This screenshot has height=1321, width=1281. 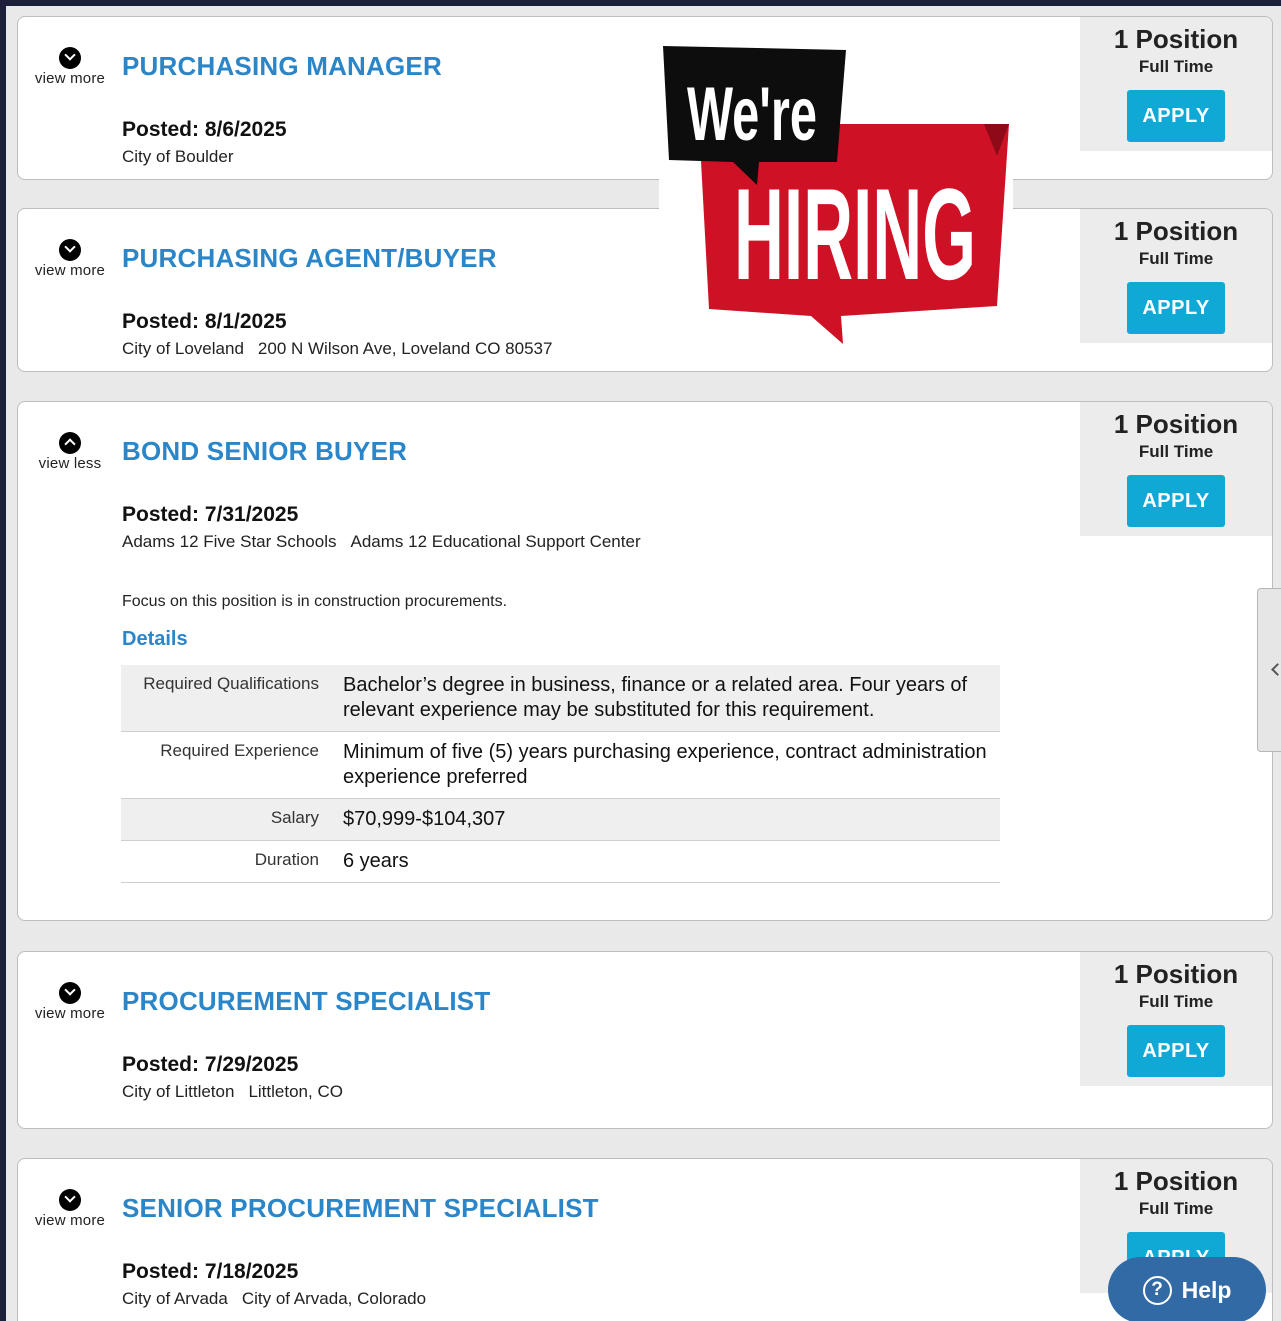 What do you see at coordinates (224, 861) in the screenshot?
I see `details-label: Duration` at bounding box center [224, 861].